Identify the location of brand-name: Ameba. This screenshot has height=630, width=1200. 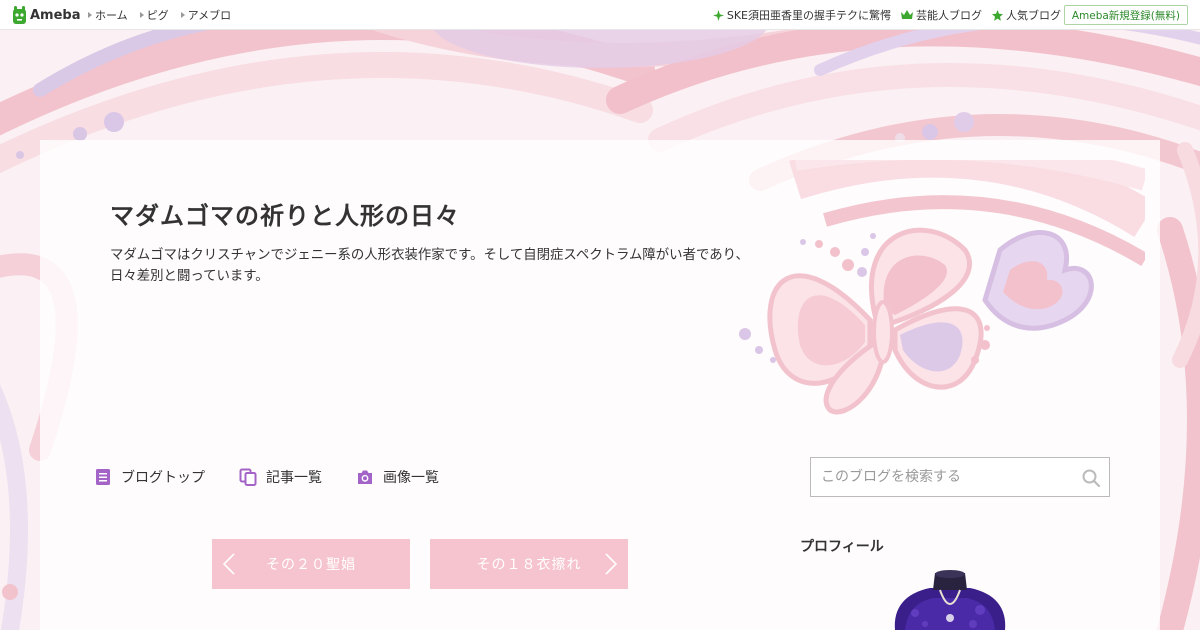
(55, 15).